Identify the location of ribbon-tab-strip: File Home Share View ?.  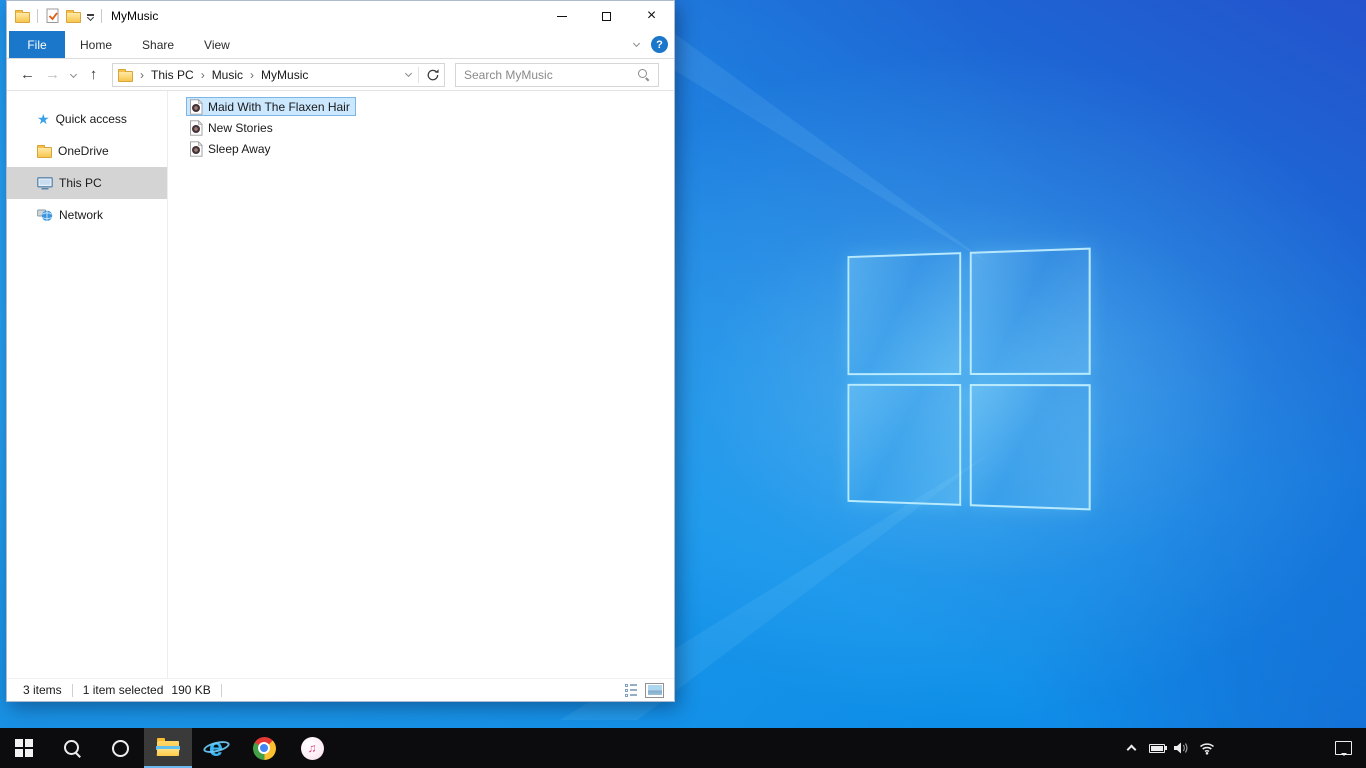
(340, 45).